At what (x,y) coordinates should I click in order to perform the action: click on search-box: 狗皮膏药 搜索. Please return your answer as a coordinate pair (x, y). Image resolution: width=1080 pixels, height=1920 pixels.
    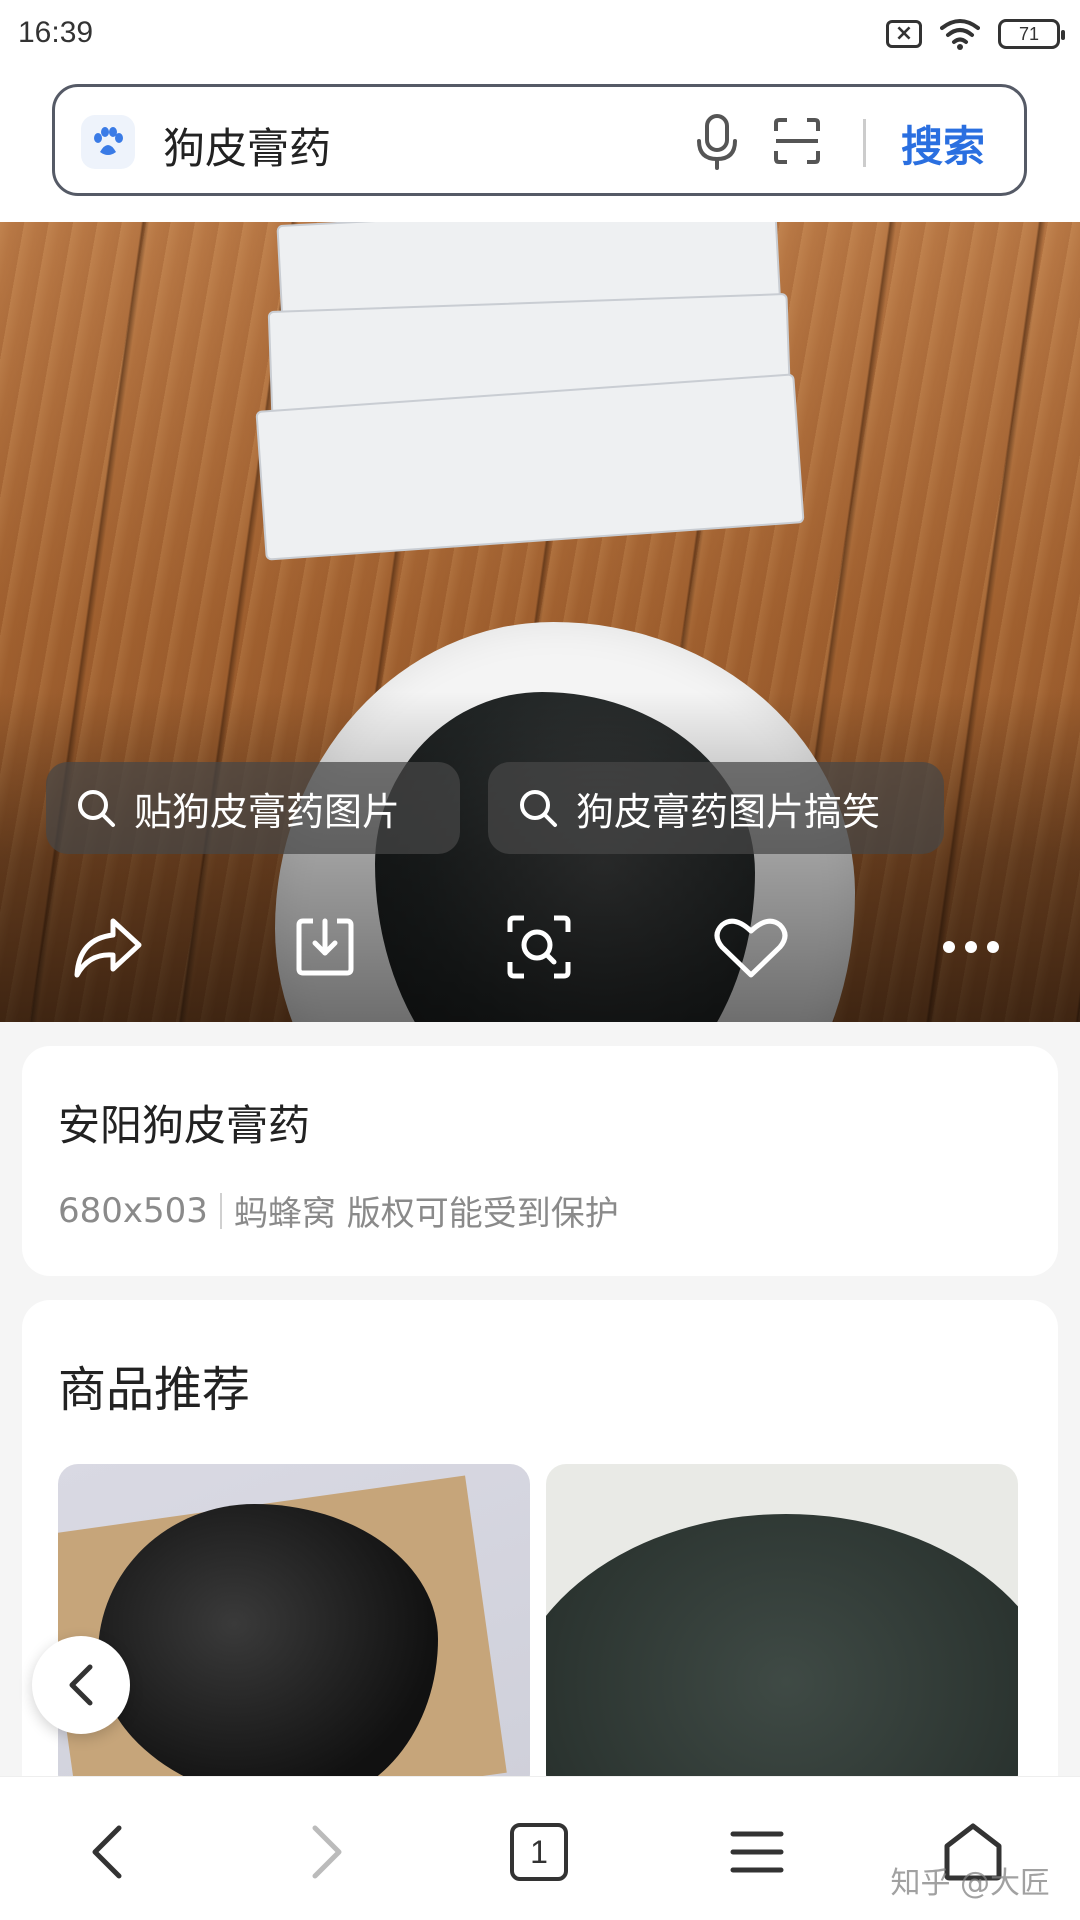
    Looking at the image, I should click on (539, 140).